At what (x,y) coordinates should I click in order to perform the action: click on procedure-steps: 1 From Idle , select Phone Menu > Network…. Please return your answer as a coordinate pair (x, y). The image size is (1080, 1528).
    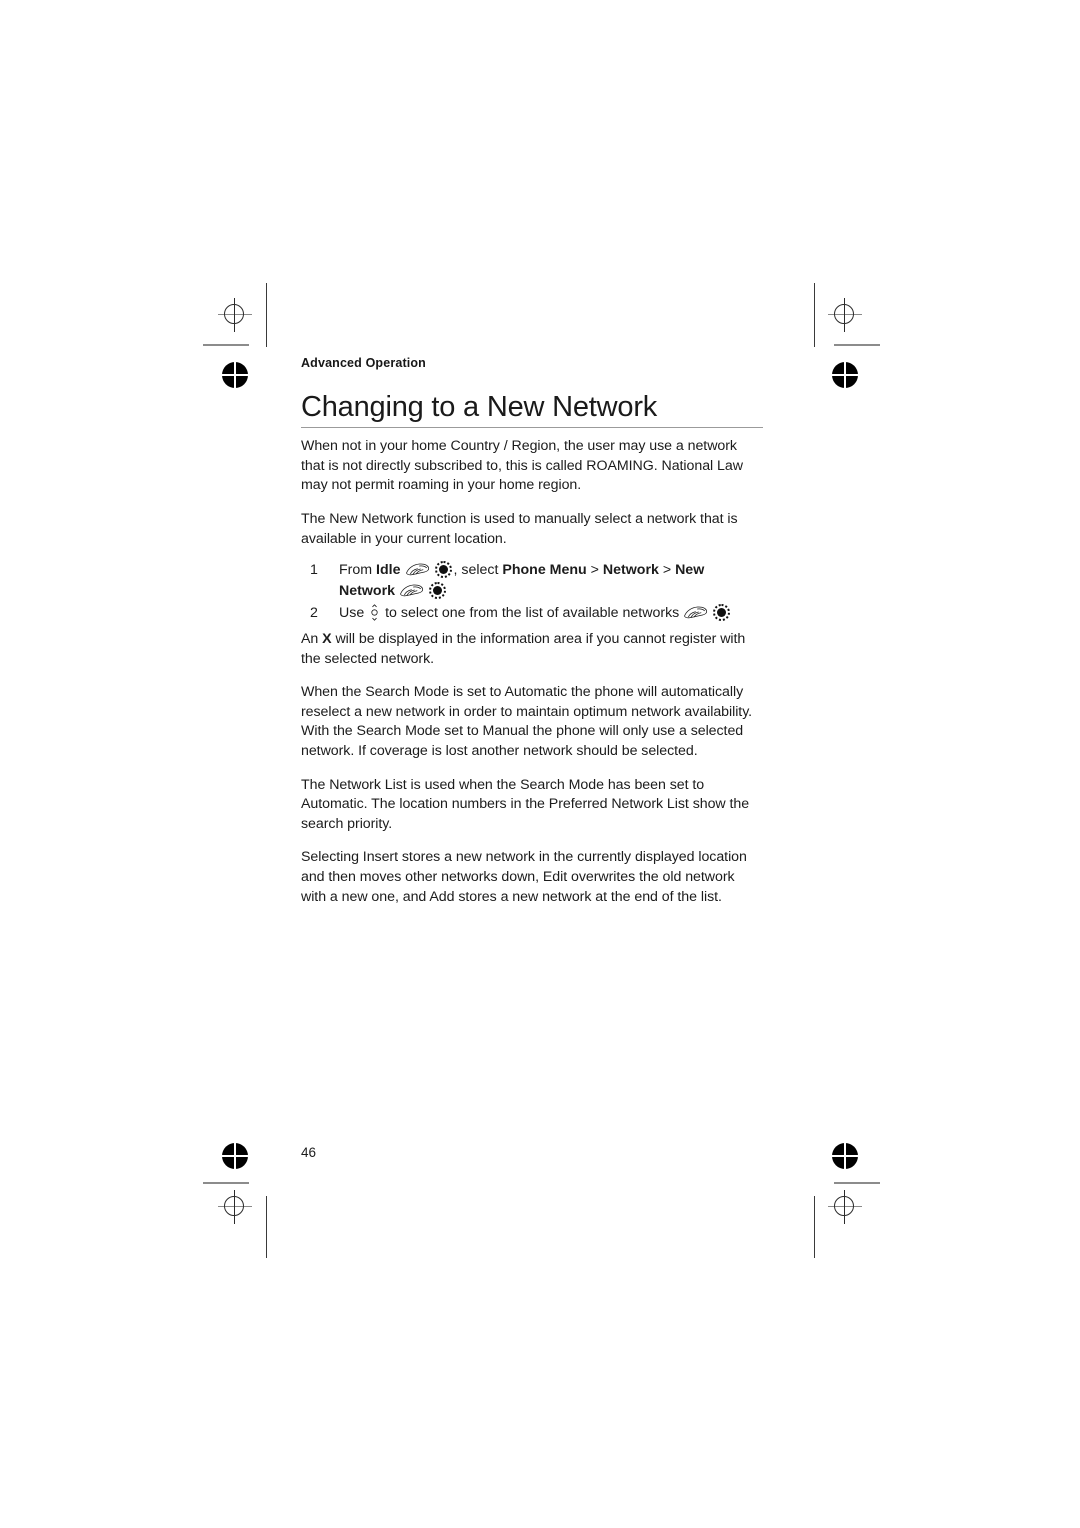
    Looking at the image, I should click on (532, 592).